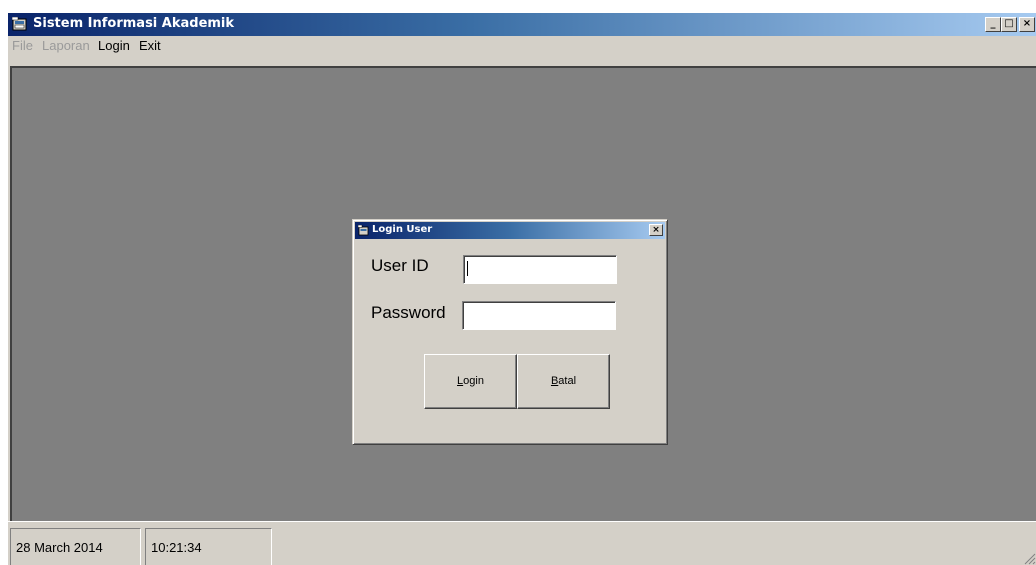 The image size is (1036, 565). I want to click on window-title: Sistem Informasi Akademik, so click(134, 23).